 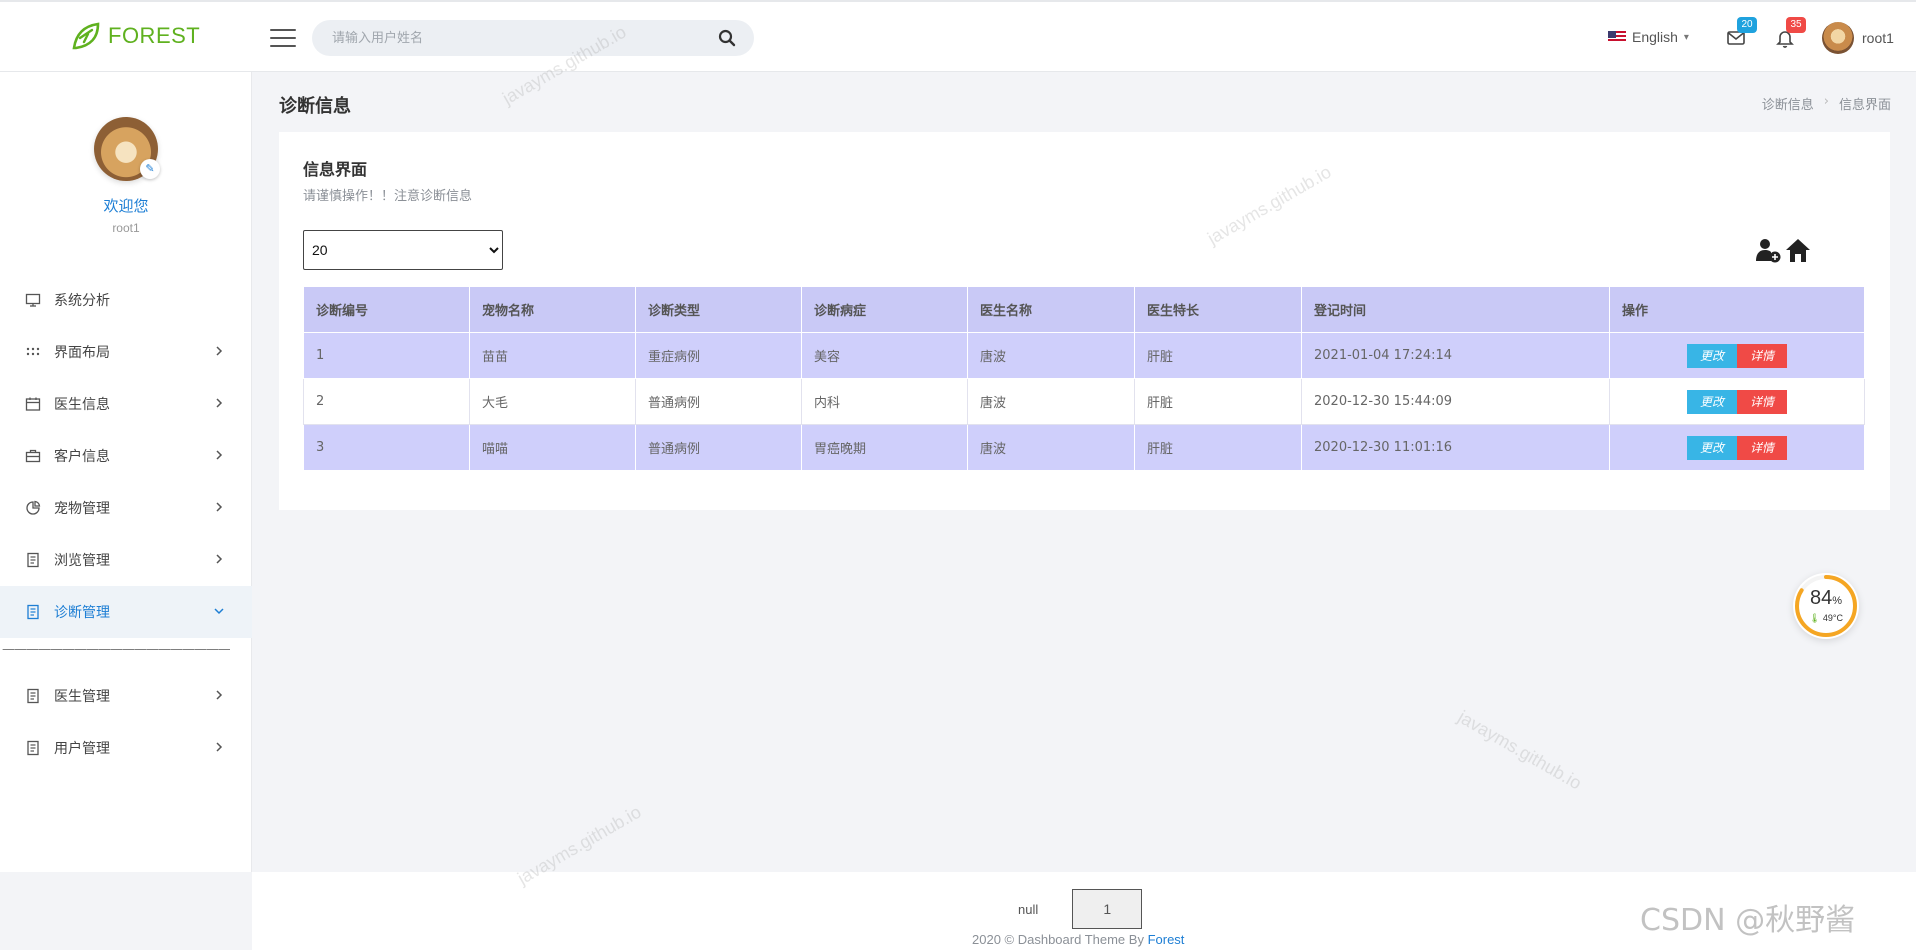 What do you see at coordinates (1741, 33) in the screenshot?
I see `mail-button: 20` at bounding box center [1741, 33].